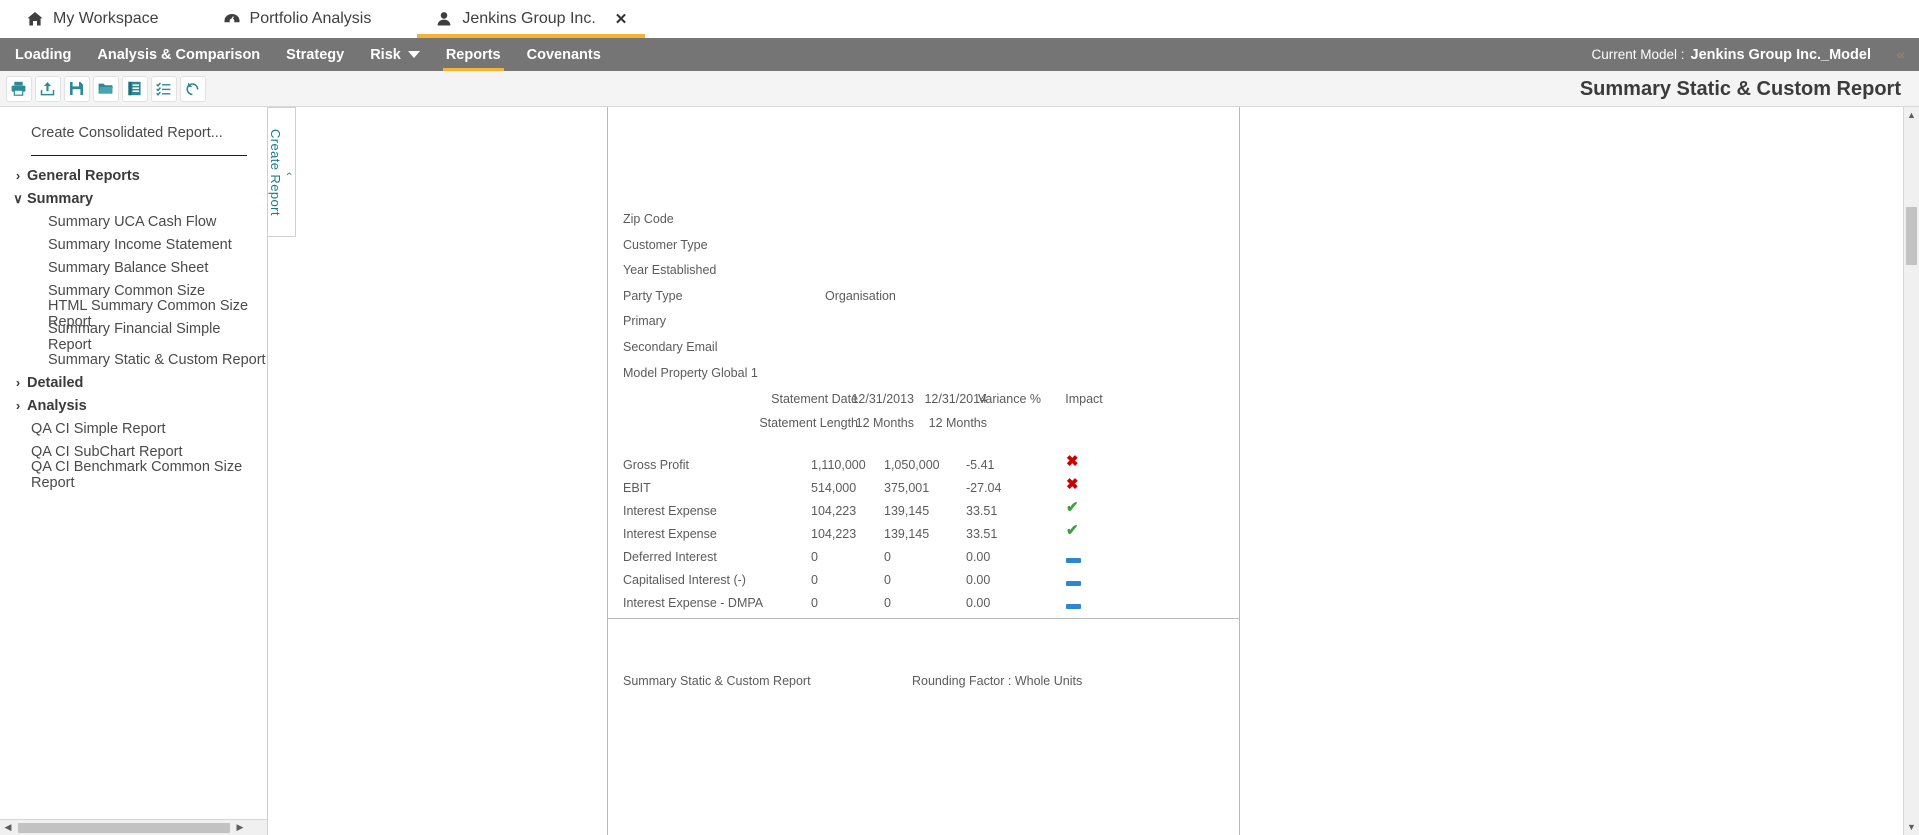 This screenshot has width=1919, height=835. Describe the element at coordinates (133, 244) in the screenshot. I see `sidebar-item-summary-income-statement: Summary Income Statement` at that location.